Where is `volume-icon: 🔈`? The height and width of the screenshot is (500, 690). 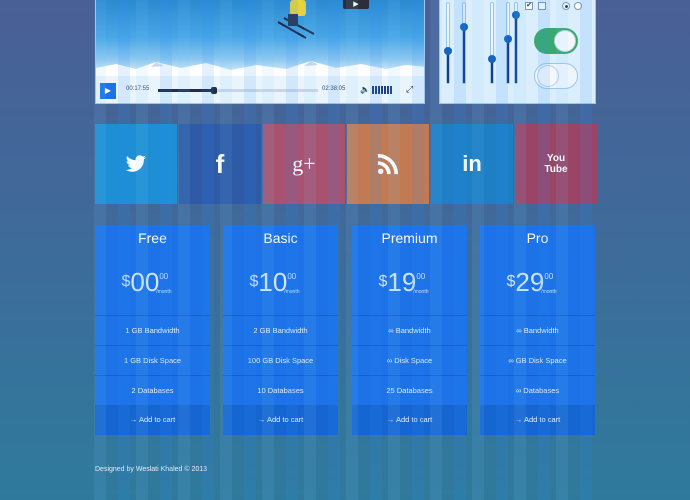 volume-icon: 🔈 is located at coordinates (365, 89).